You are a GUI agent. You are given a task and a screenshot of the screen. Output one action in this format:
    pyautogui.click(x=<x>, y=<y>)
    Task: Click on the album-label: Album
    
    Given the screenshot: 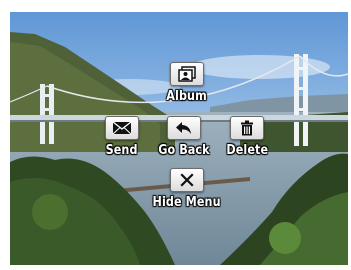 What is the action you would take?
    pyautogui.click(x=186, y=96)
    